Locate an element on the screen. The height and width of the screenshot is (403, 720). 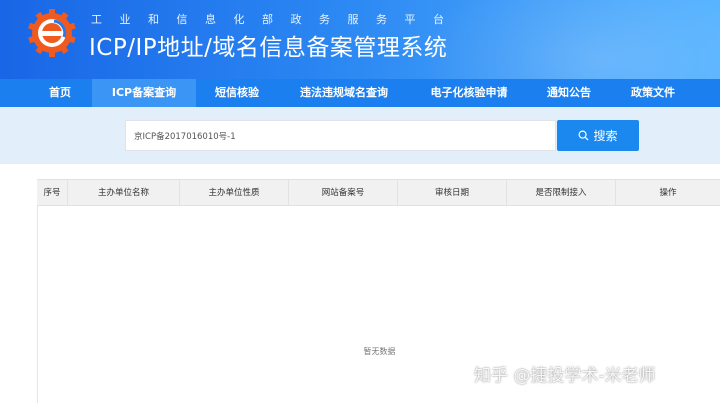
nav-item-e-verify-apply: 电子化核验申请 is located at coordinates (469, 93).